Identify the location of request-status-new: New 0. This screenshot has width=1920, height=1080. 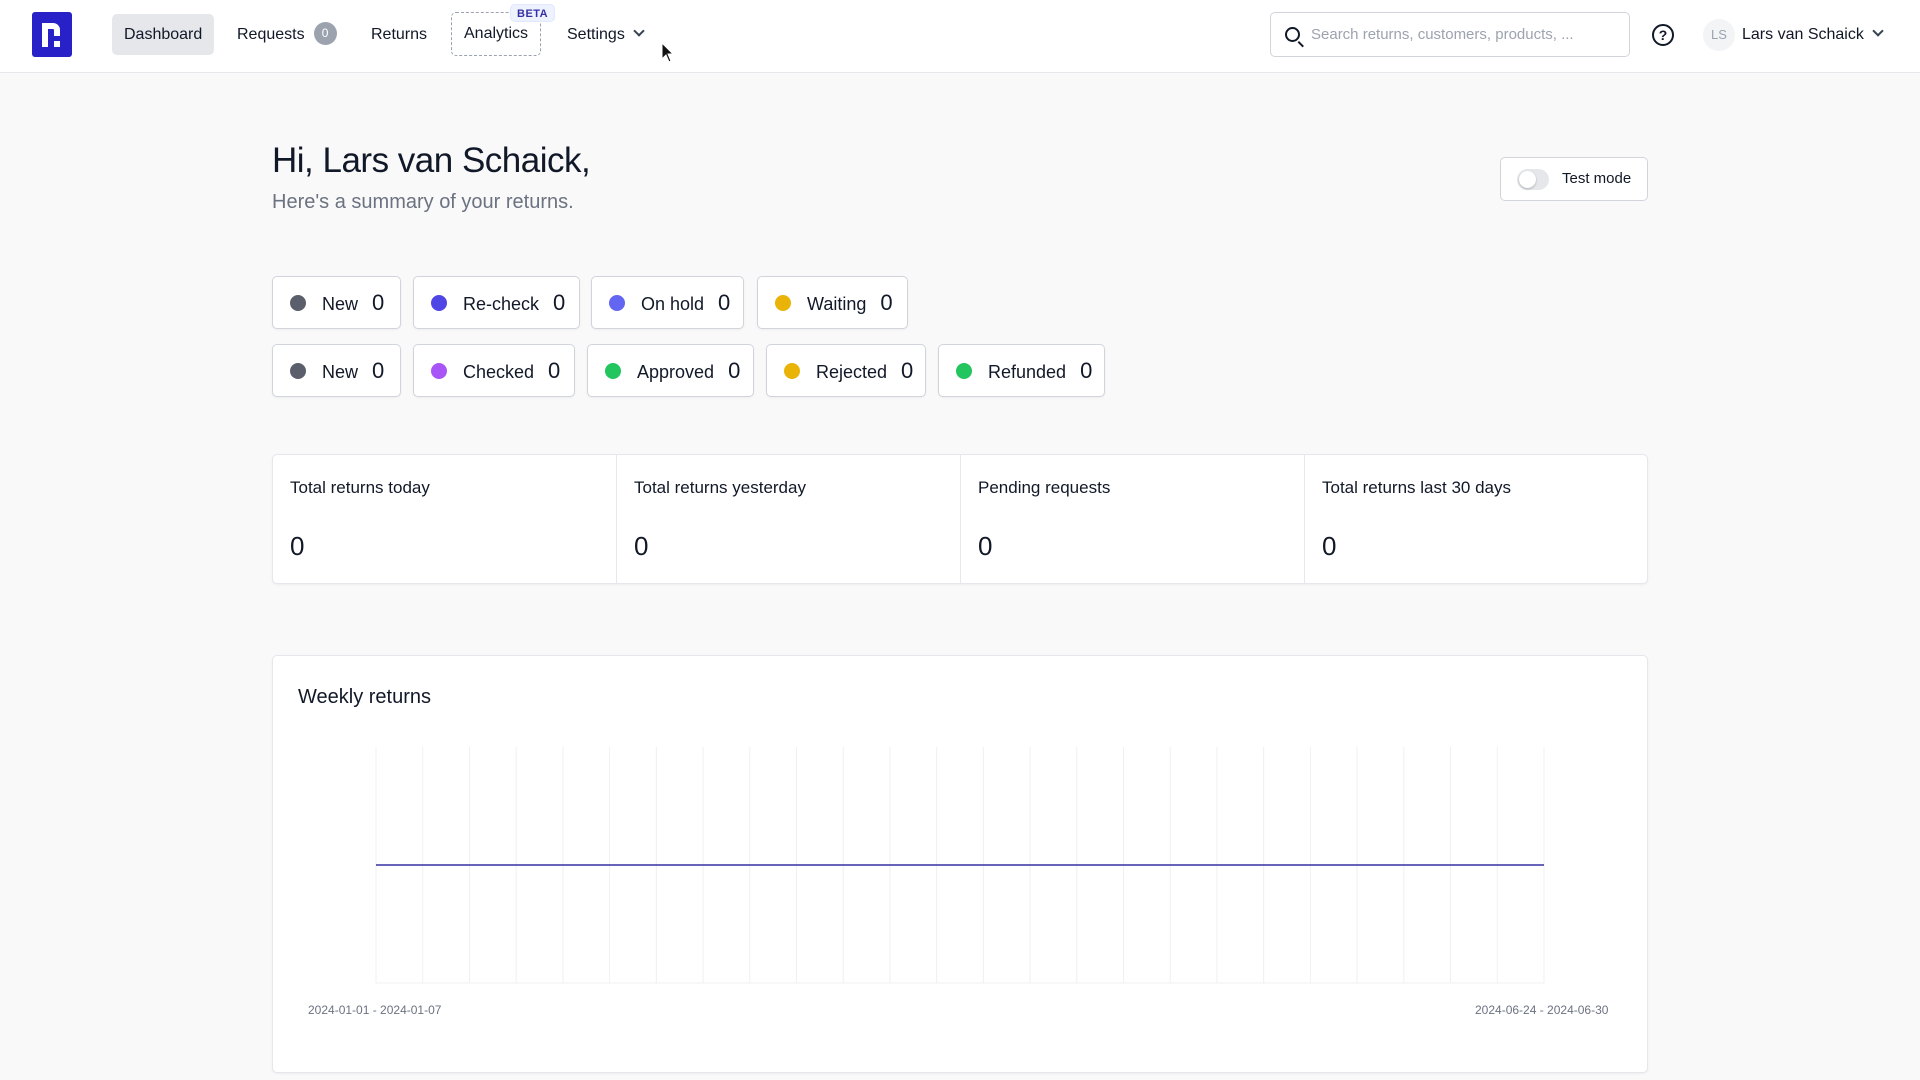
(336, 302).